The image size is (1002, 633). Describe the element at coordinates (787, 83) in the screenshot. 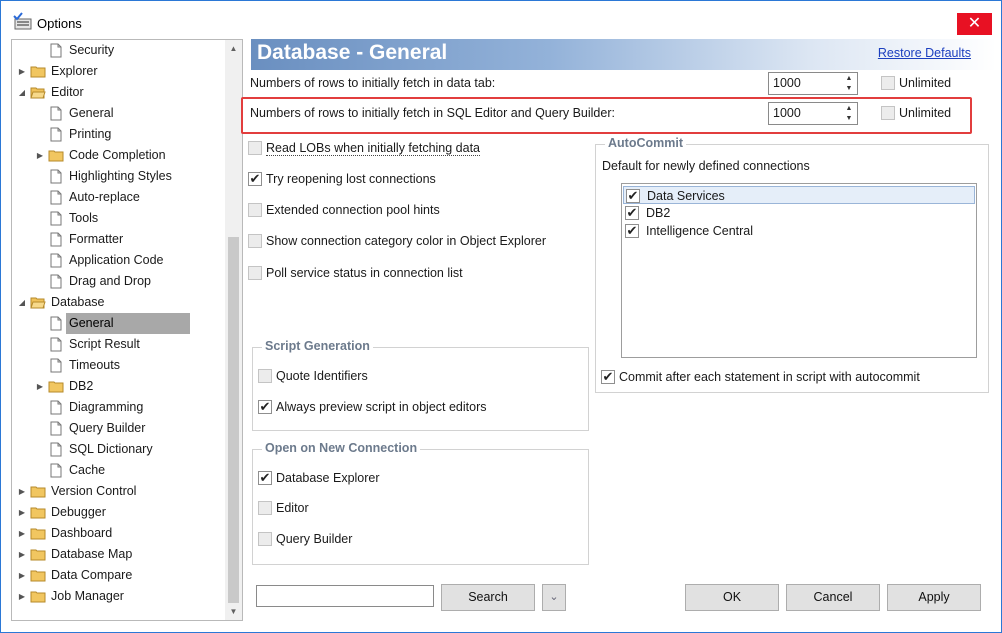

I see `rows-data-tab-value: 1000` at that location.